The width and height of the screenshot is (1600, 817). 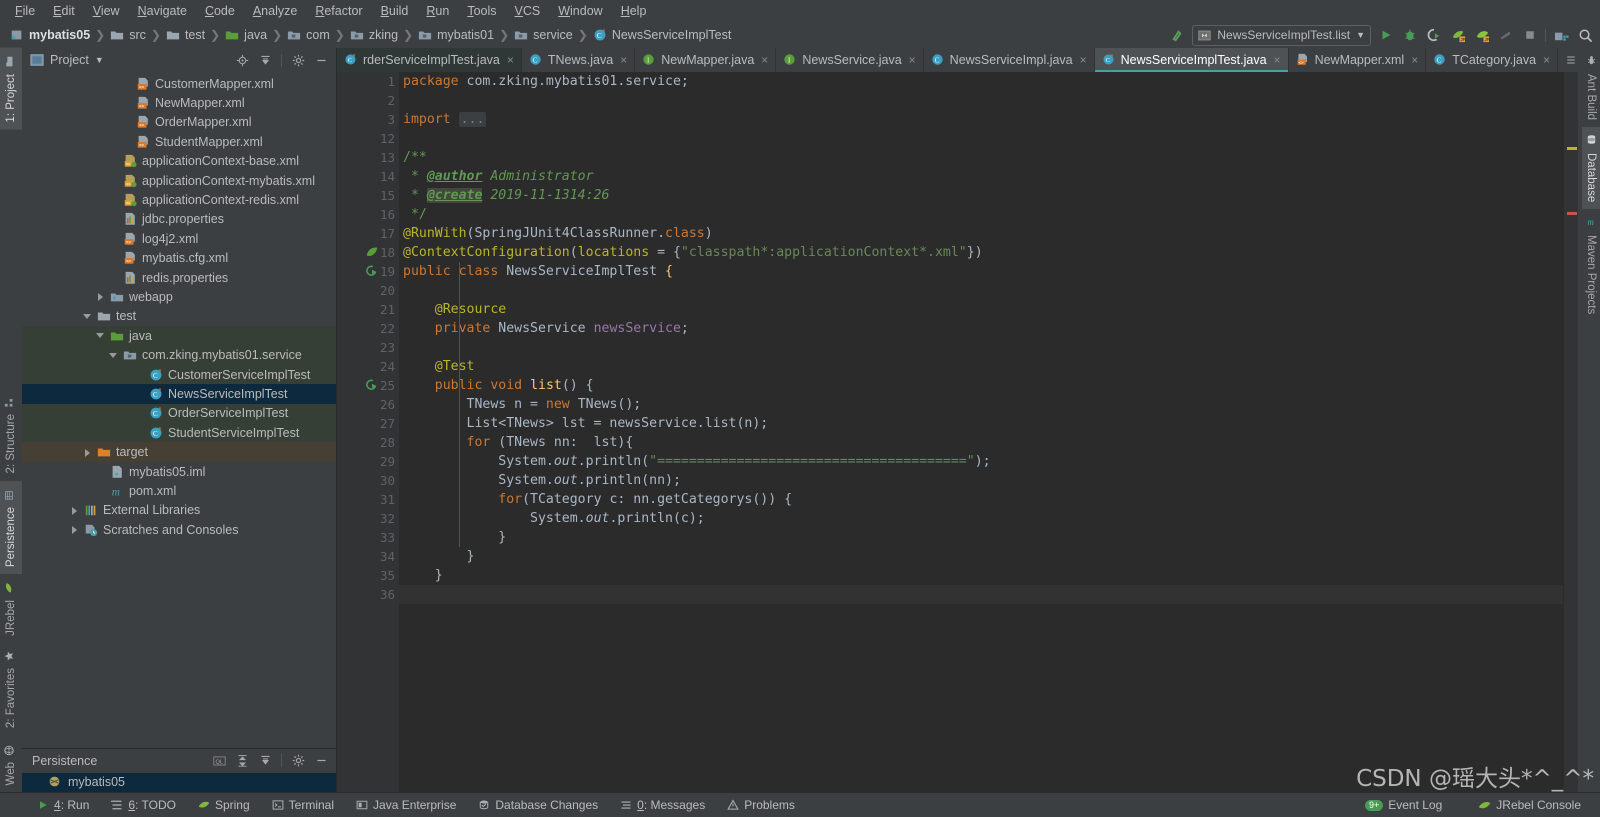 What do you see at coordinates (275, 11) in the screenshot?
I see `menu-item-analyze: Analyze` at bounding box center [275, 11].